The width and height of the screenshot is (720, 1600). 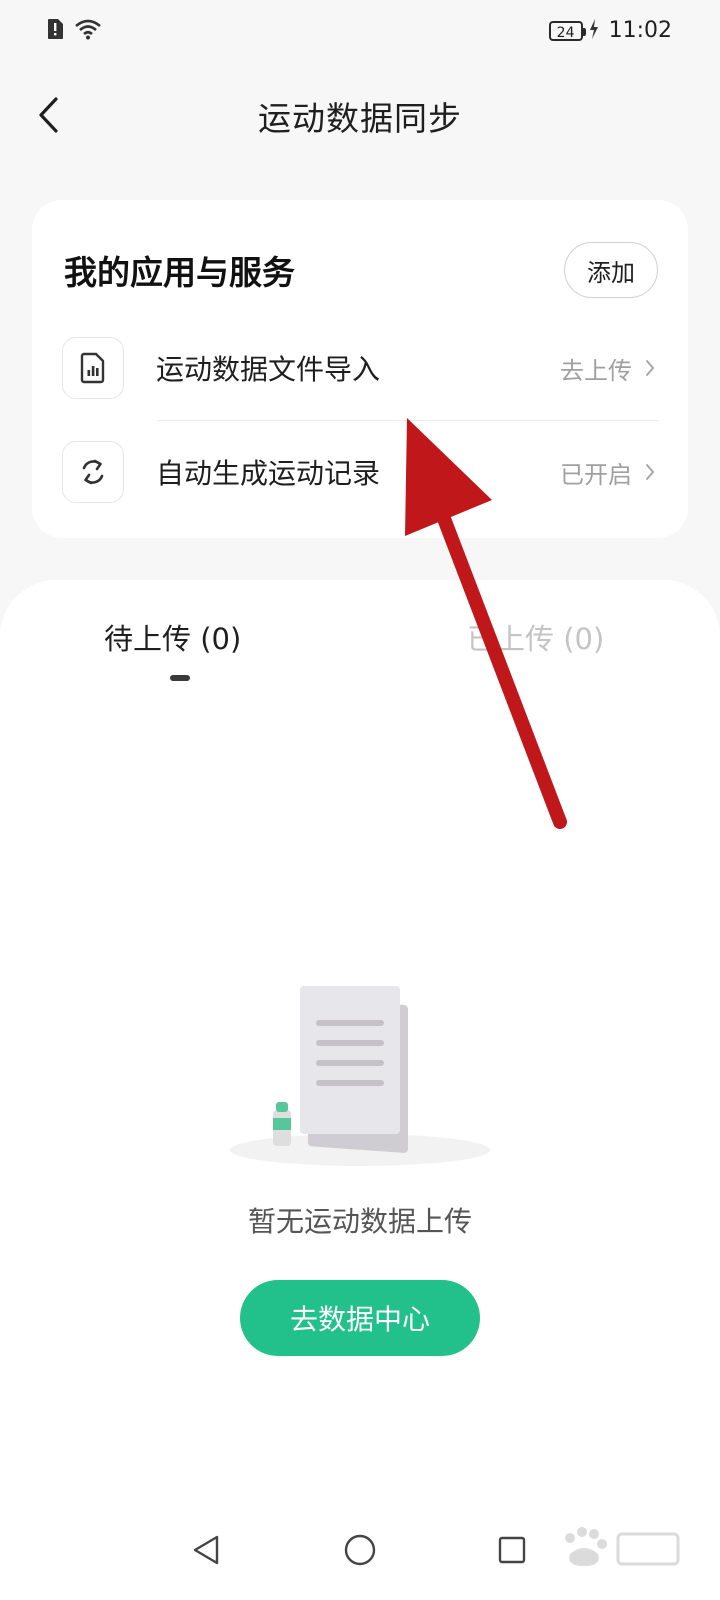 What do you see at coordinates (596, 474) in the screenshot?
I see `service-item-status: 已开启` at bounding box center [596, 474].